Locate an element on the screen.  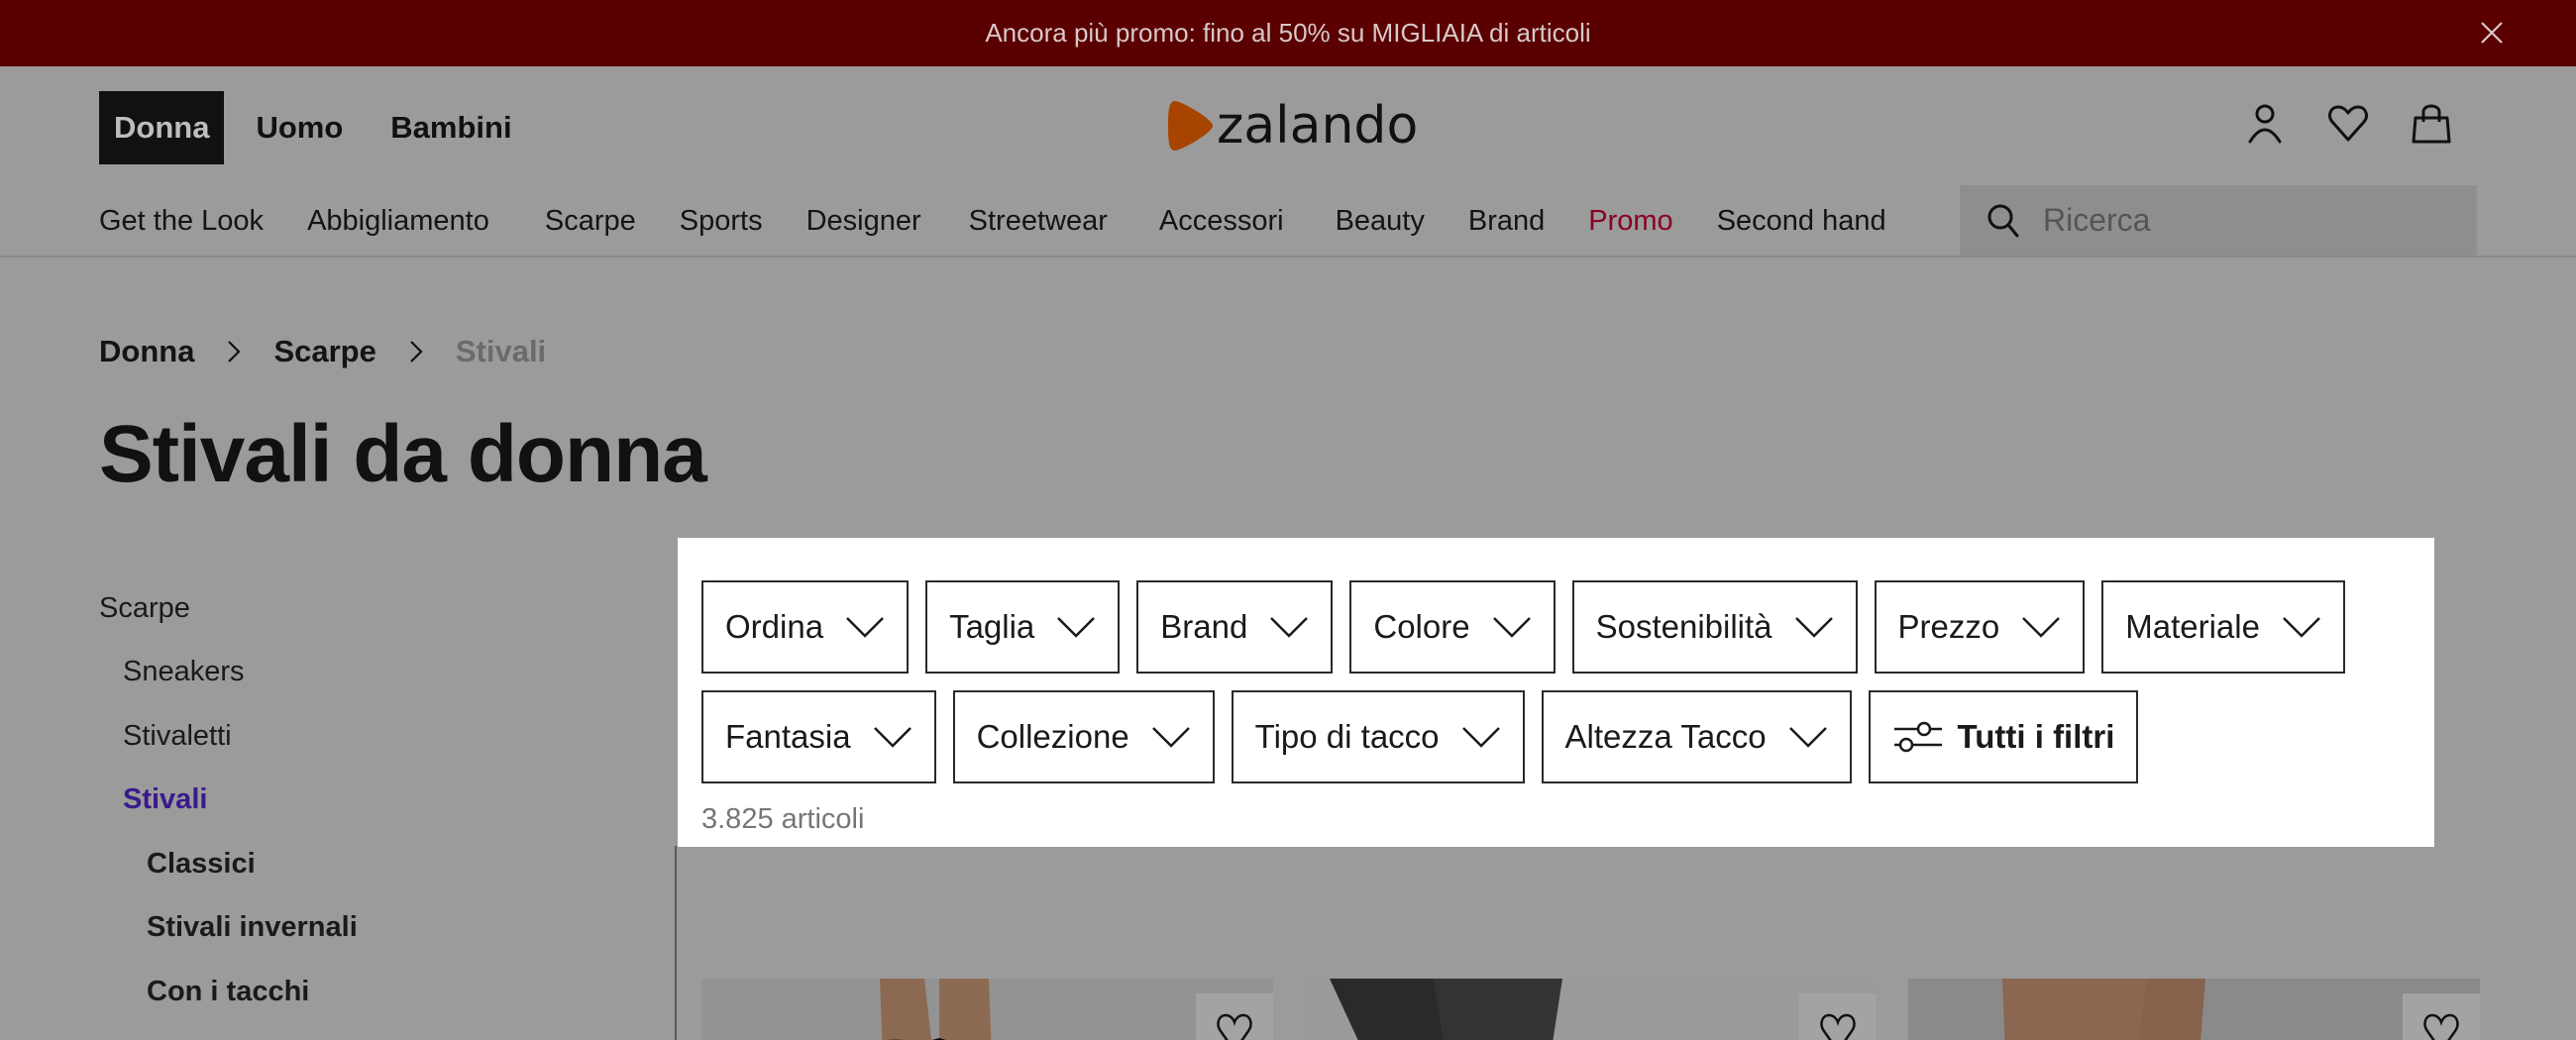
header-actions is located at coordinates (2348, 124).